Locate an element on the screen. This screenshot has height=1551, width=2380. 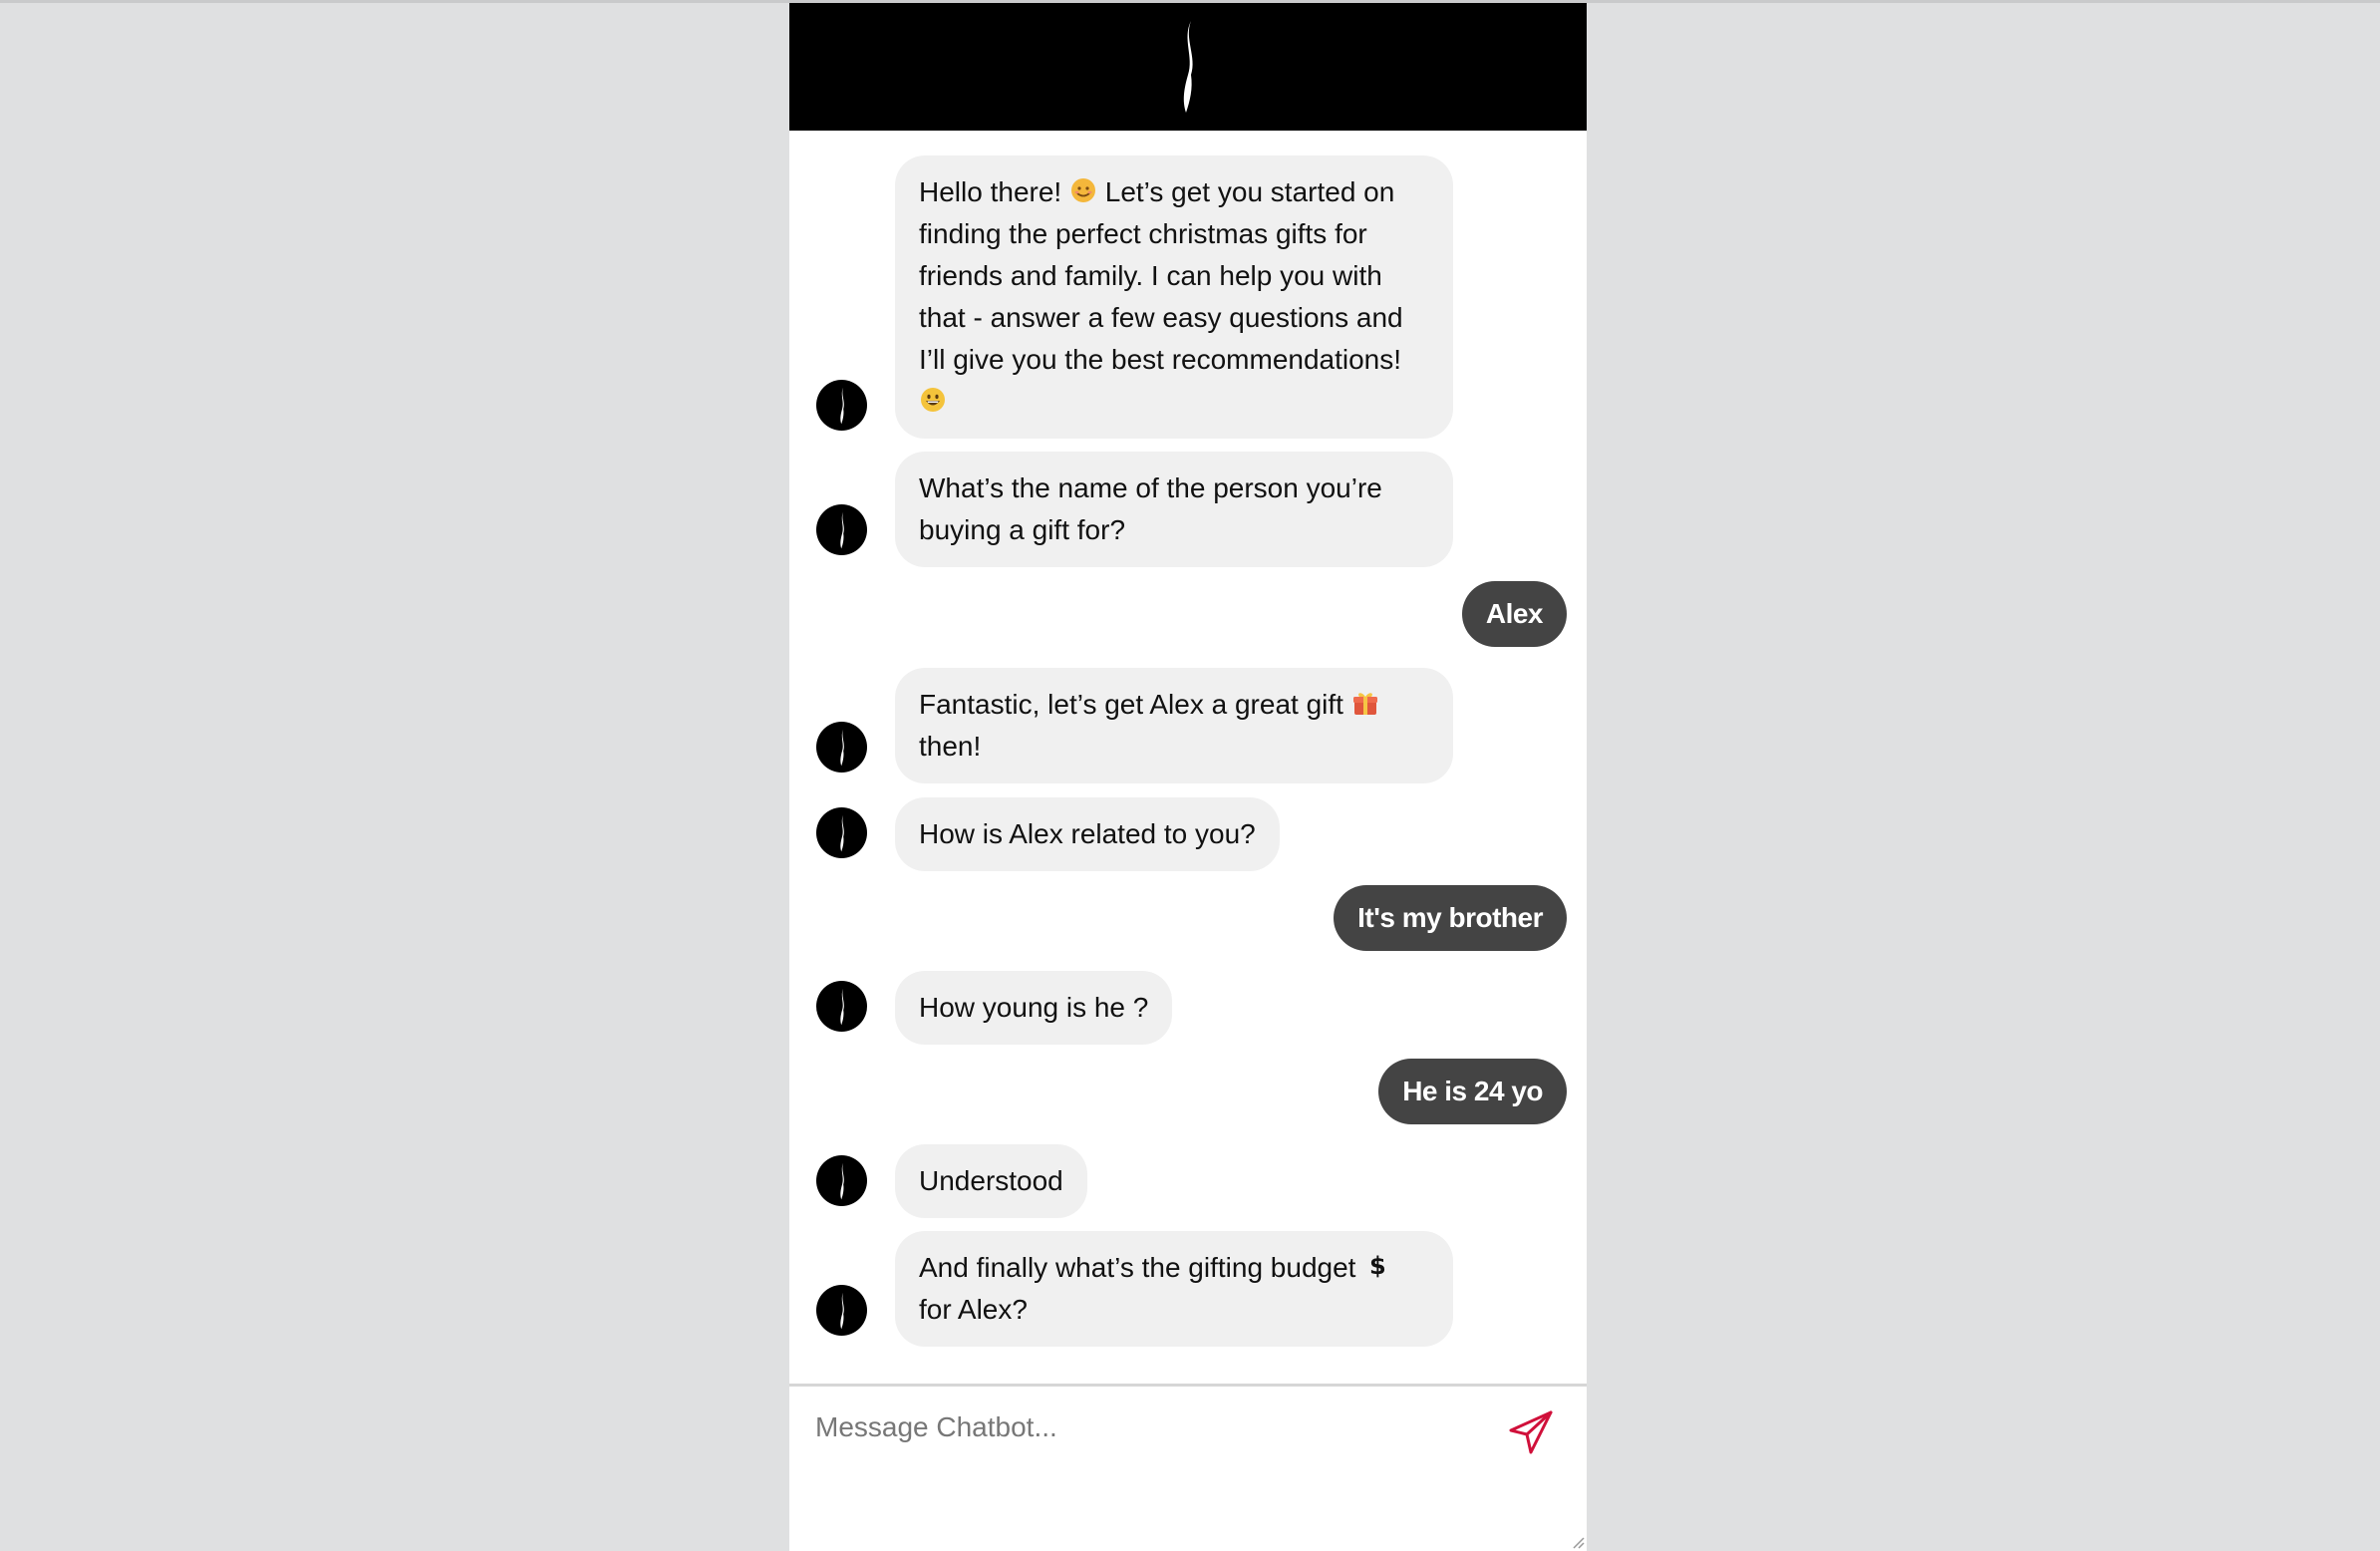
dollar-sign-icon: $ is located at coordinates (1377, 1266).